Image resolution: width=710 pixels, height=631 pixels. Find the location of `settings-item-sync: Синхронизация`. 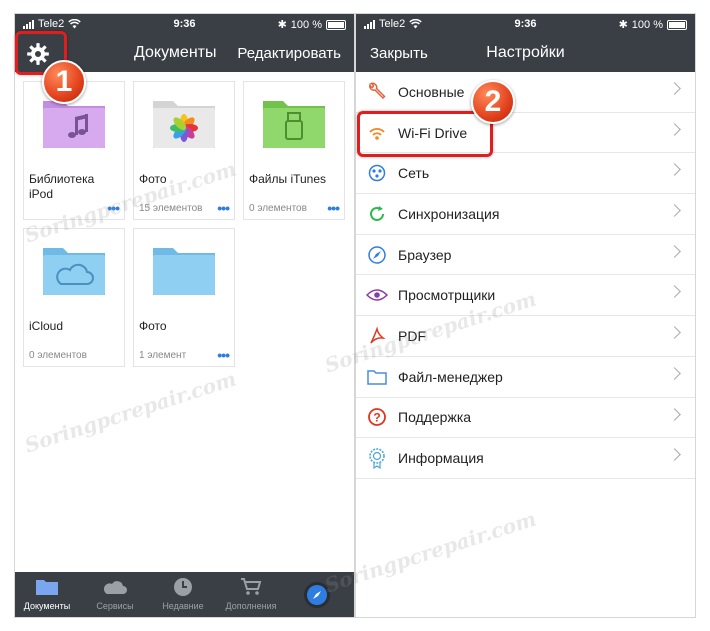

settings-item-sync: Синхронизация is located at coordinates (525, 214).